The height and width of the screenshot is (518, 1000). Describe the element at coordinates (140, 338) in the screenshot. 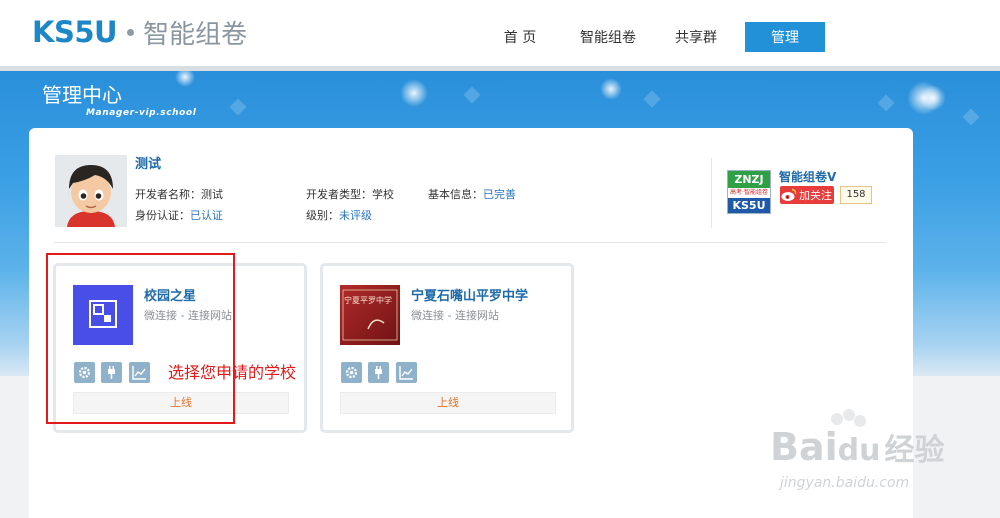

I see `annotation-highlight-box` at that location.